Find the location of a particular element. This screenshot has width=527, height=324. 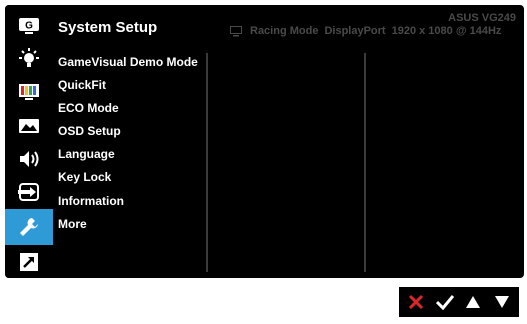

status-input: DisplayPort is located at coordinates (355, 31).